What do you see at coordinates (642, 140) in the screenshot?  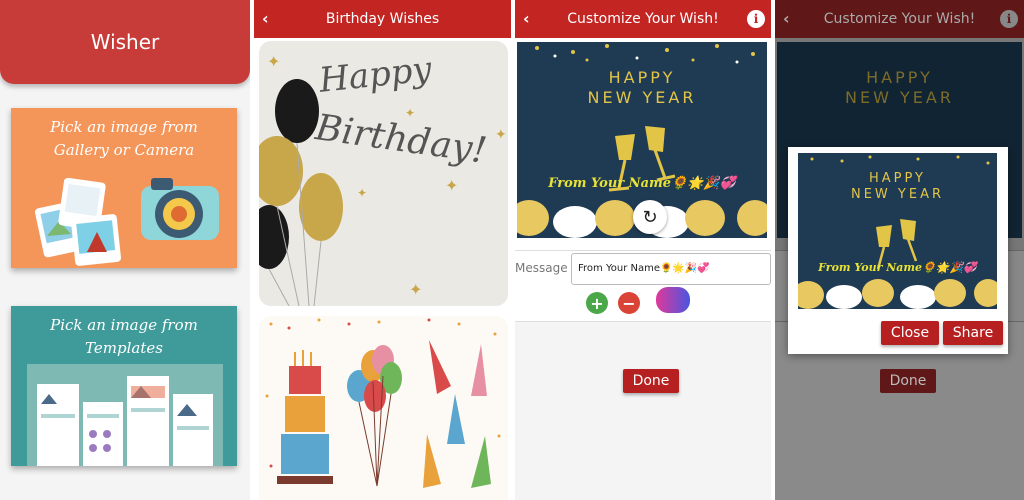 I see `new-year-card: HAPPY NEW YEAR From Your Name🌻🌟🎉💞 ↻` at bounding box center [642, 140].